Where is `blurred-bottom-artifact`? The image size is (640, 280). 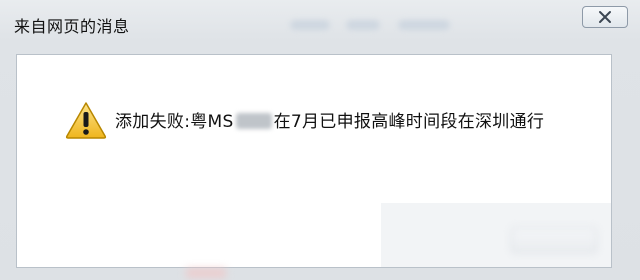 blurred-bottom-artifact is located at coordinates (206, 273).